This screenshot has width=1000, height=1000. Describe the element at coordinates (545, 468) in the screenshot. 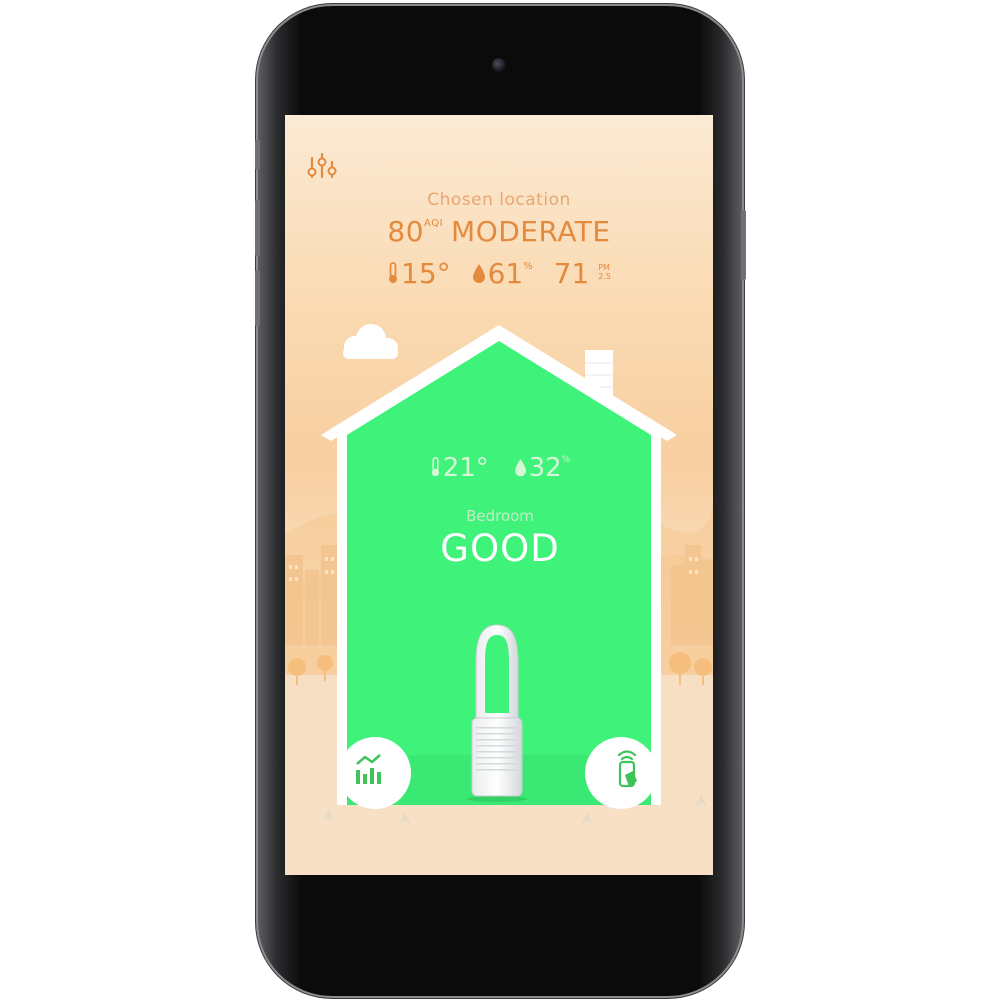

I see `indoor-humidity-value: 32` at that location.